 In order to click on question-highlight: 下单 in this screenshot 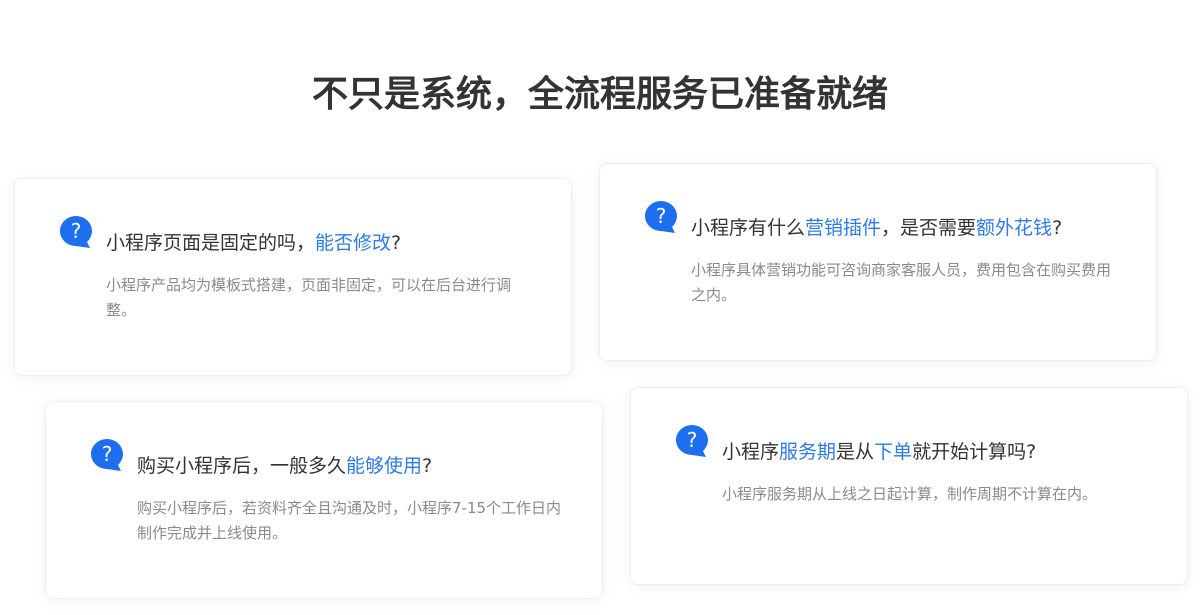, I will do `click(893, 452)`.